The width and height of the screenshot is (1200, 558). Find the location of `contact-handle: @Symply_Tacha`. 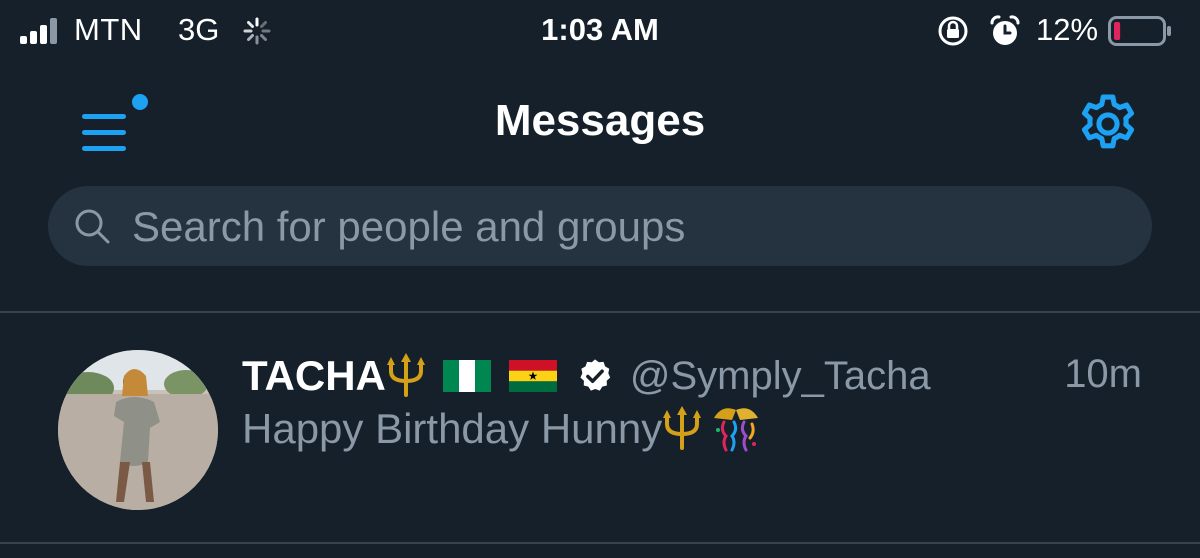

contact-handle: @Symply_Tacha is located at coordinates (780, 375).